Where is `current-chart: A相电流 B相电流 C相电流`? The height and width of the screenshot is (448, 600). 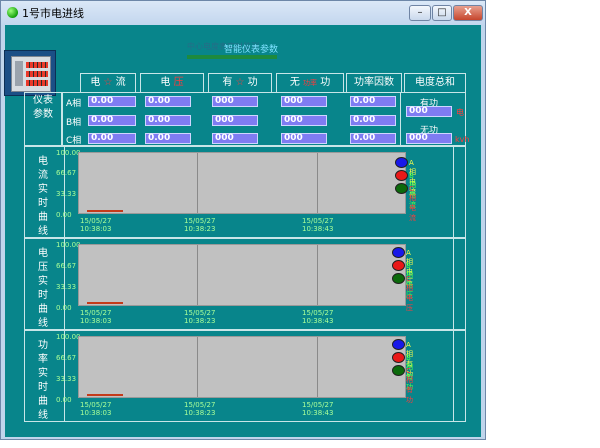 current-chart: A相电流 B相电流 C相电流 is located at coordinates (247, 187).